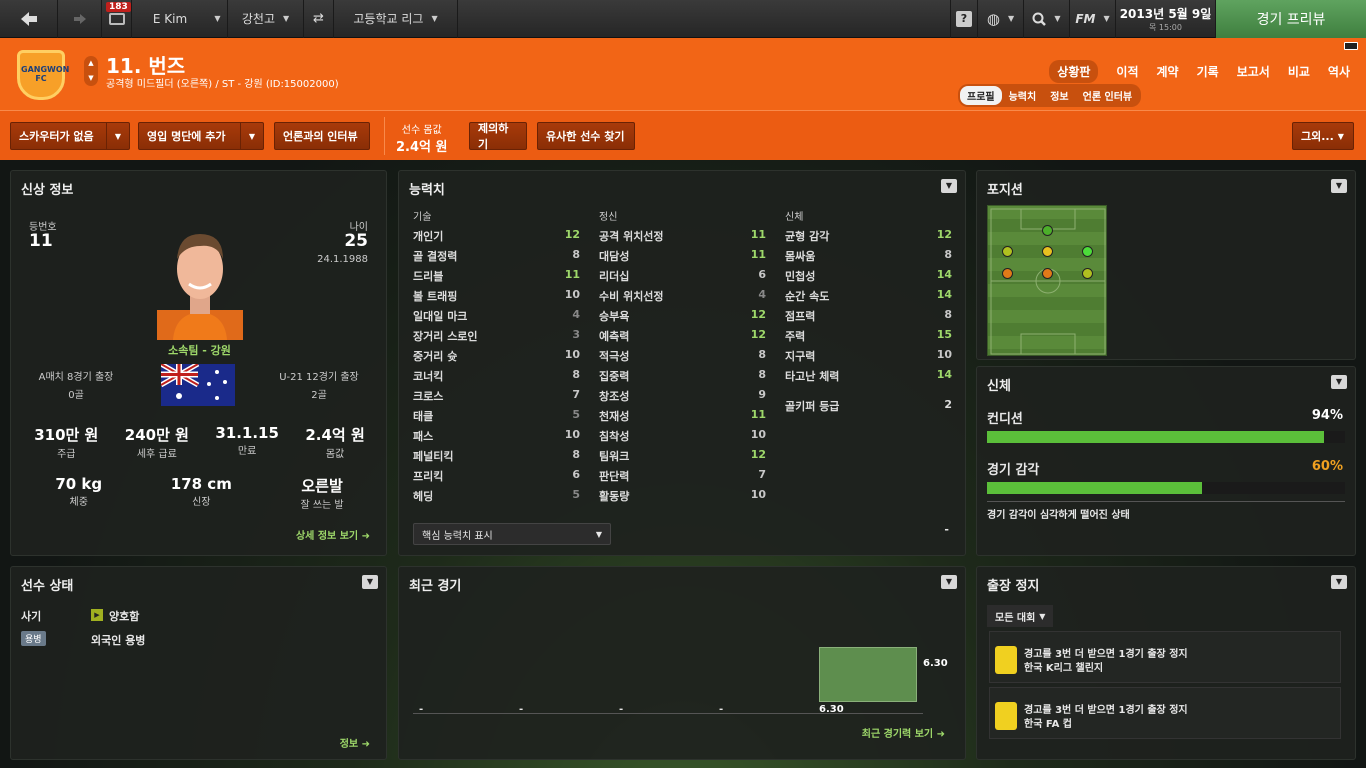 This screenshot has height=768, width=1366. Describe the element at coordinates (682, 438) in the screenshot. I see `attribute-row: 침착성 10` at that location.